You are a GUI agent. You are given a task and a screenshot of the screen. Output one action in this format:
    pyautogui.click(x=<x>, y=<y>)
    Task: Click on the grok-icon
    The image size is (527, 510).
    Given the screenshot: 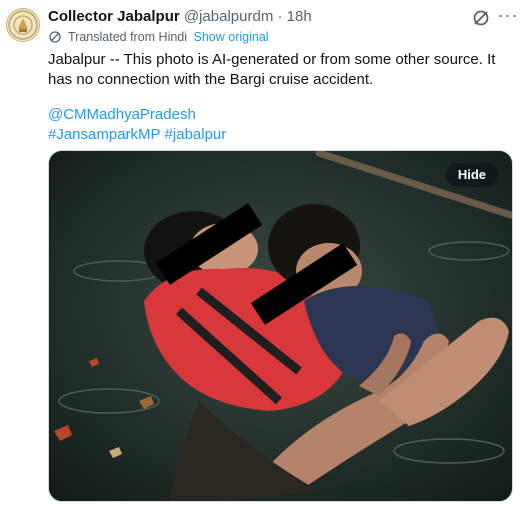 What is the action you would take?
    pyautogui.click(x=481, y=18)
    